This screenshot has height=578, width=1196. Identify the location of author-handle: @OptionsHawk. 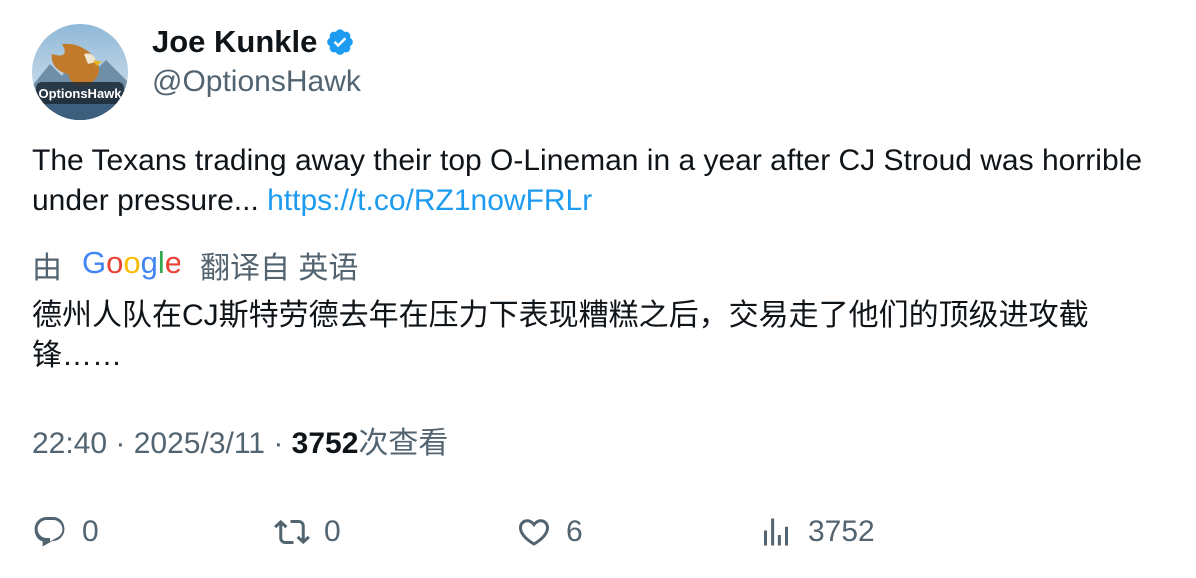
(256, 82).